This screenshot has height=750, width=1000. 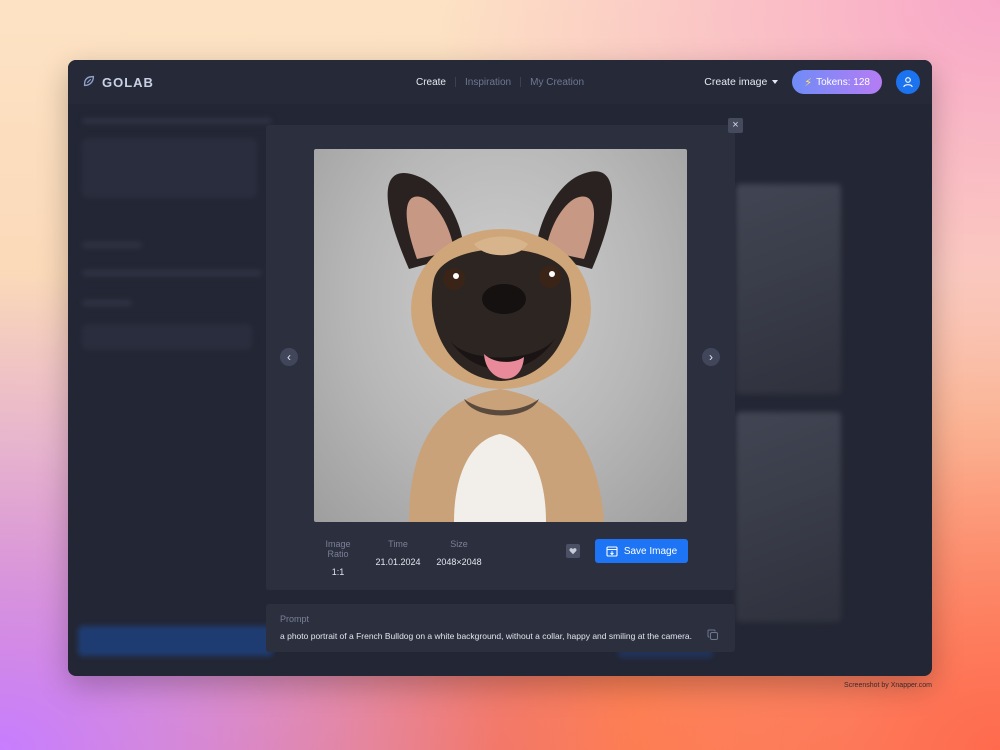 I want to click on meta-label: Size, so click(x=459, y=544).